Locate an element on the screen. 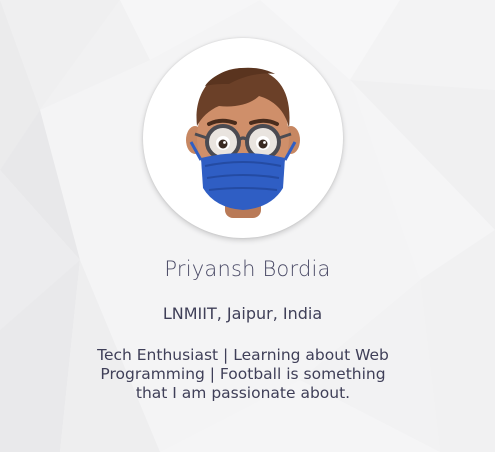  profile-name: Priyansh Bordia is located at coordinates (247, 269).